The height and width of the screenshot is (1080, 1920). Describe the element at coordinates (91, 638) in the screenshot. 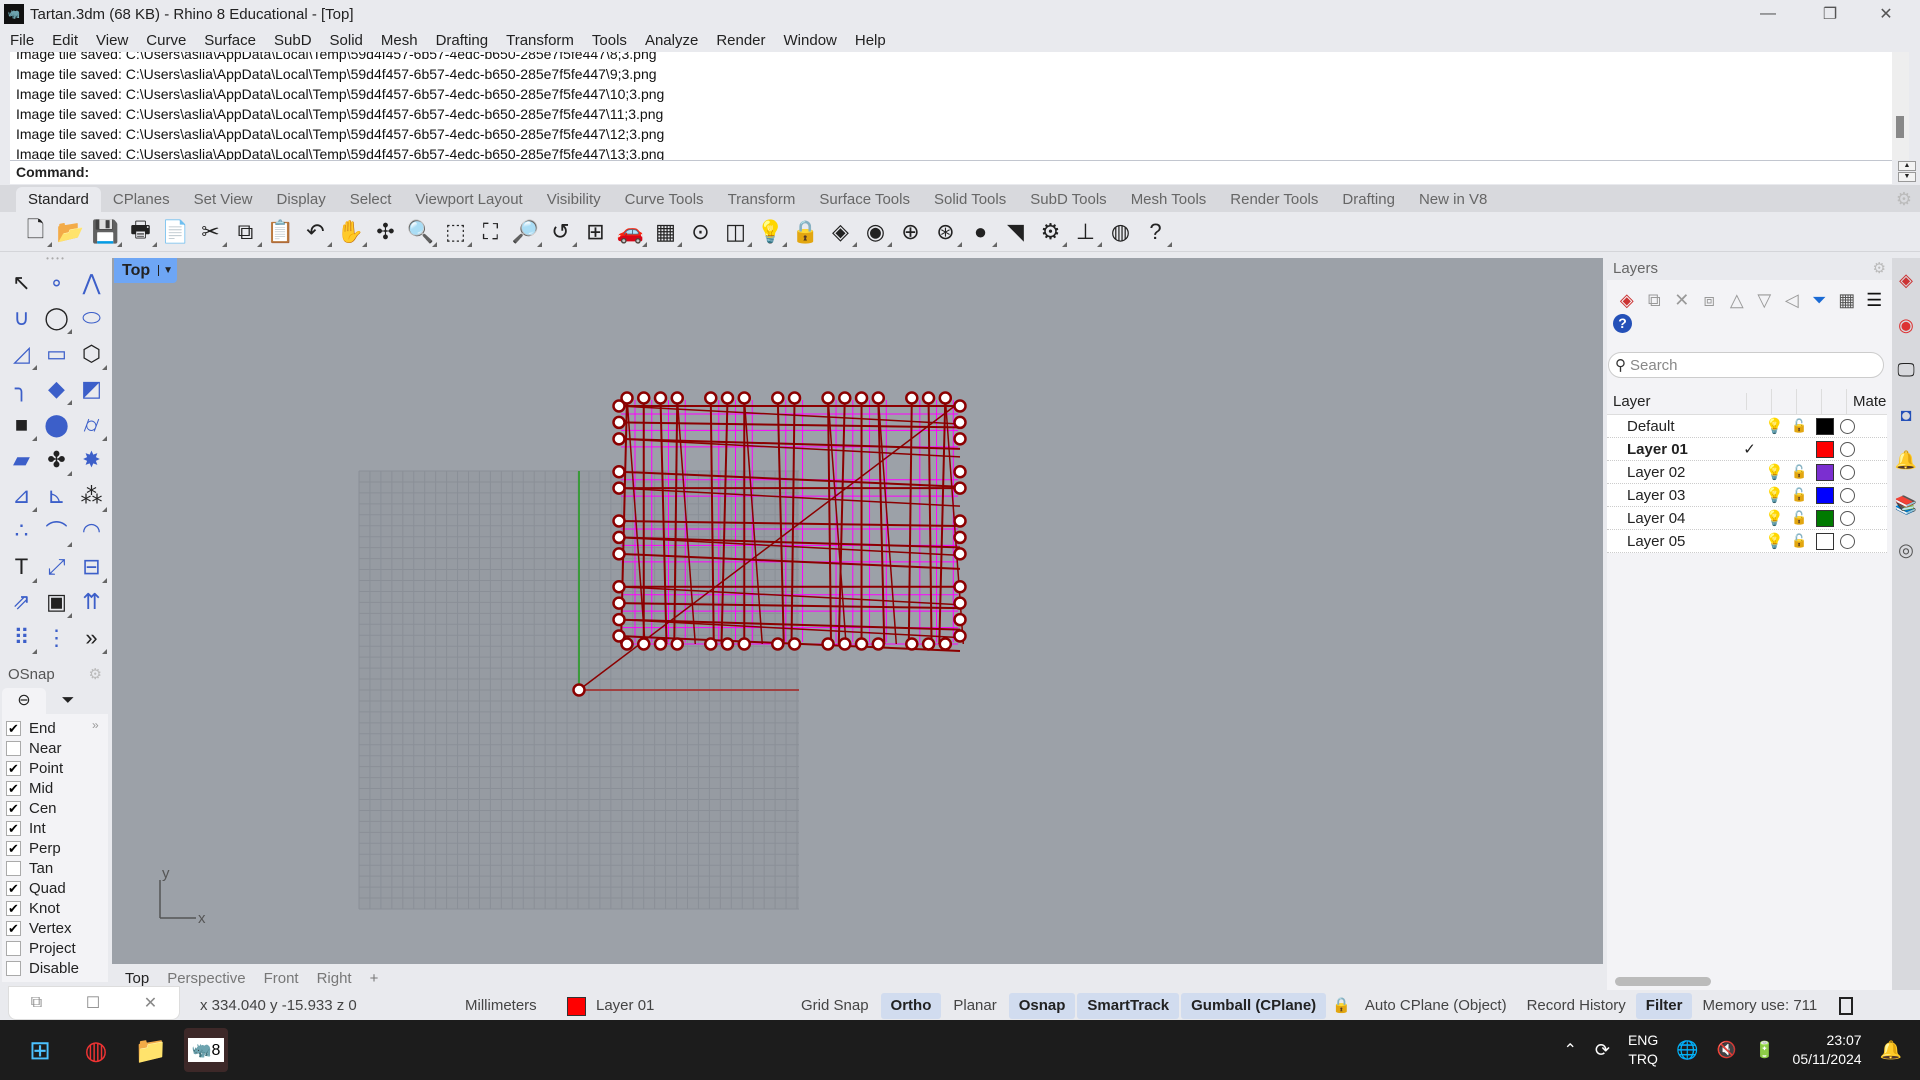

I see `more-icon: »` at that location.